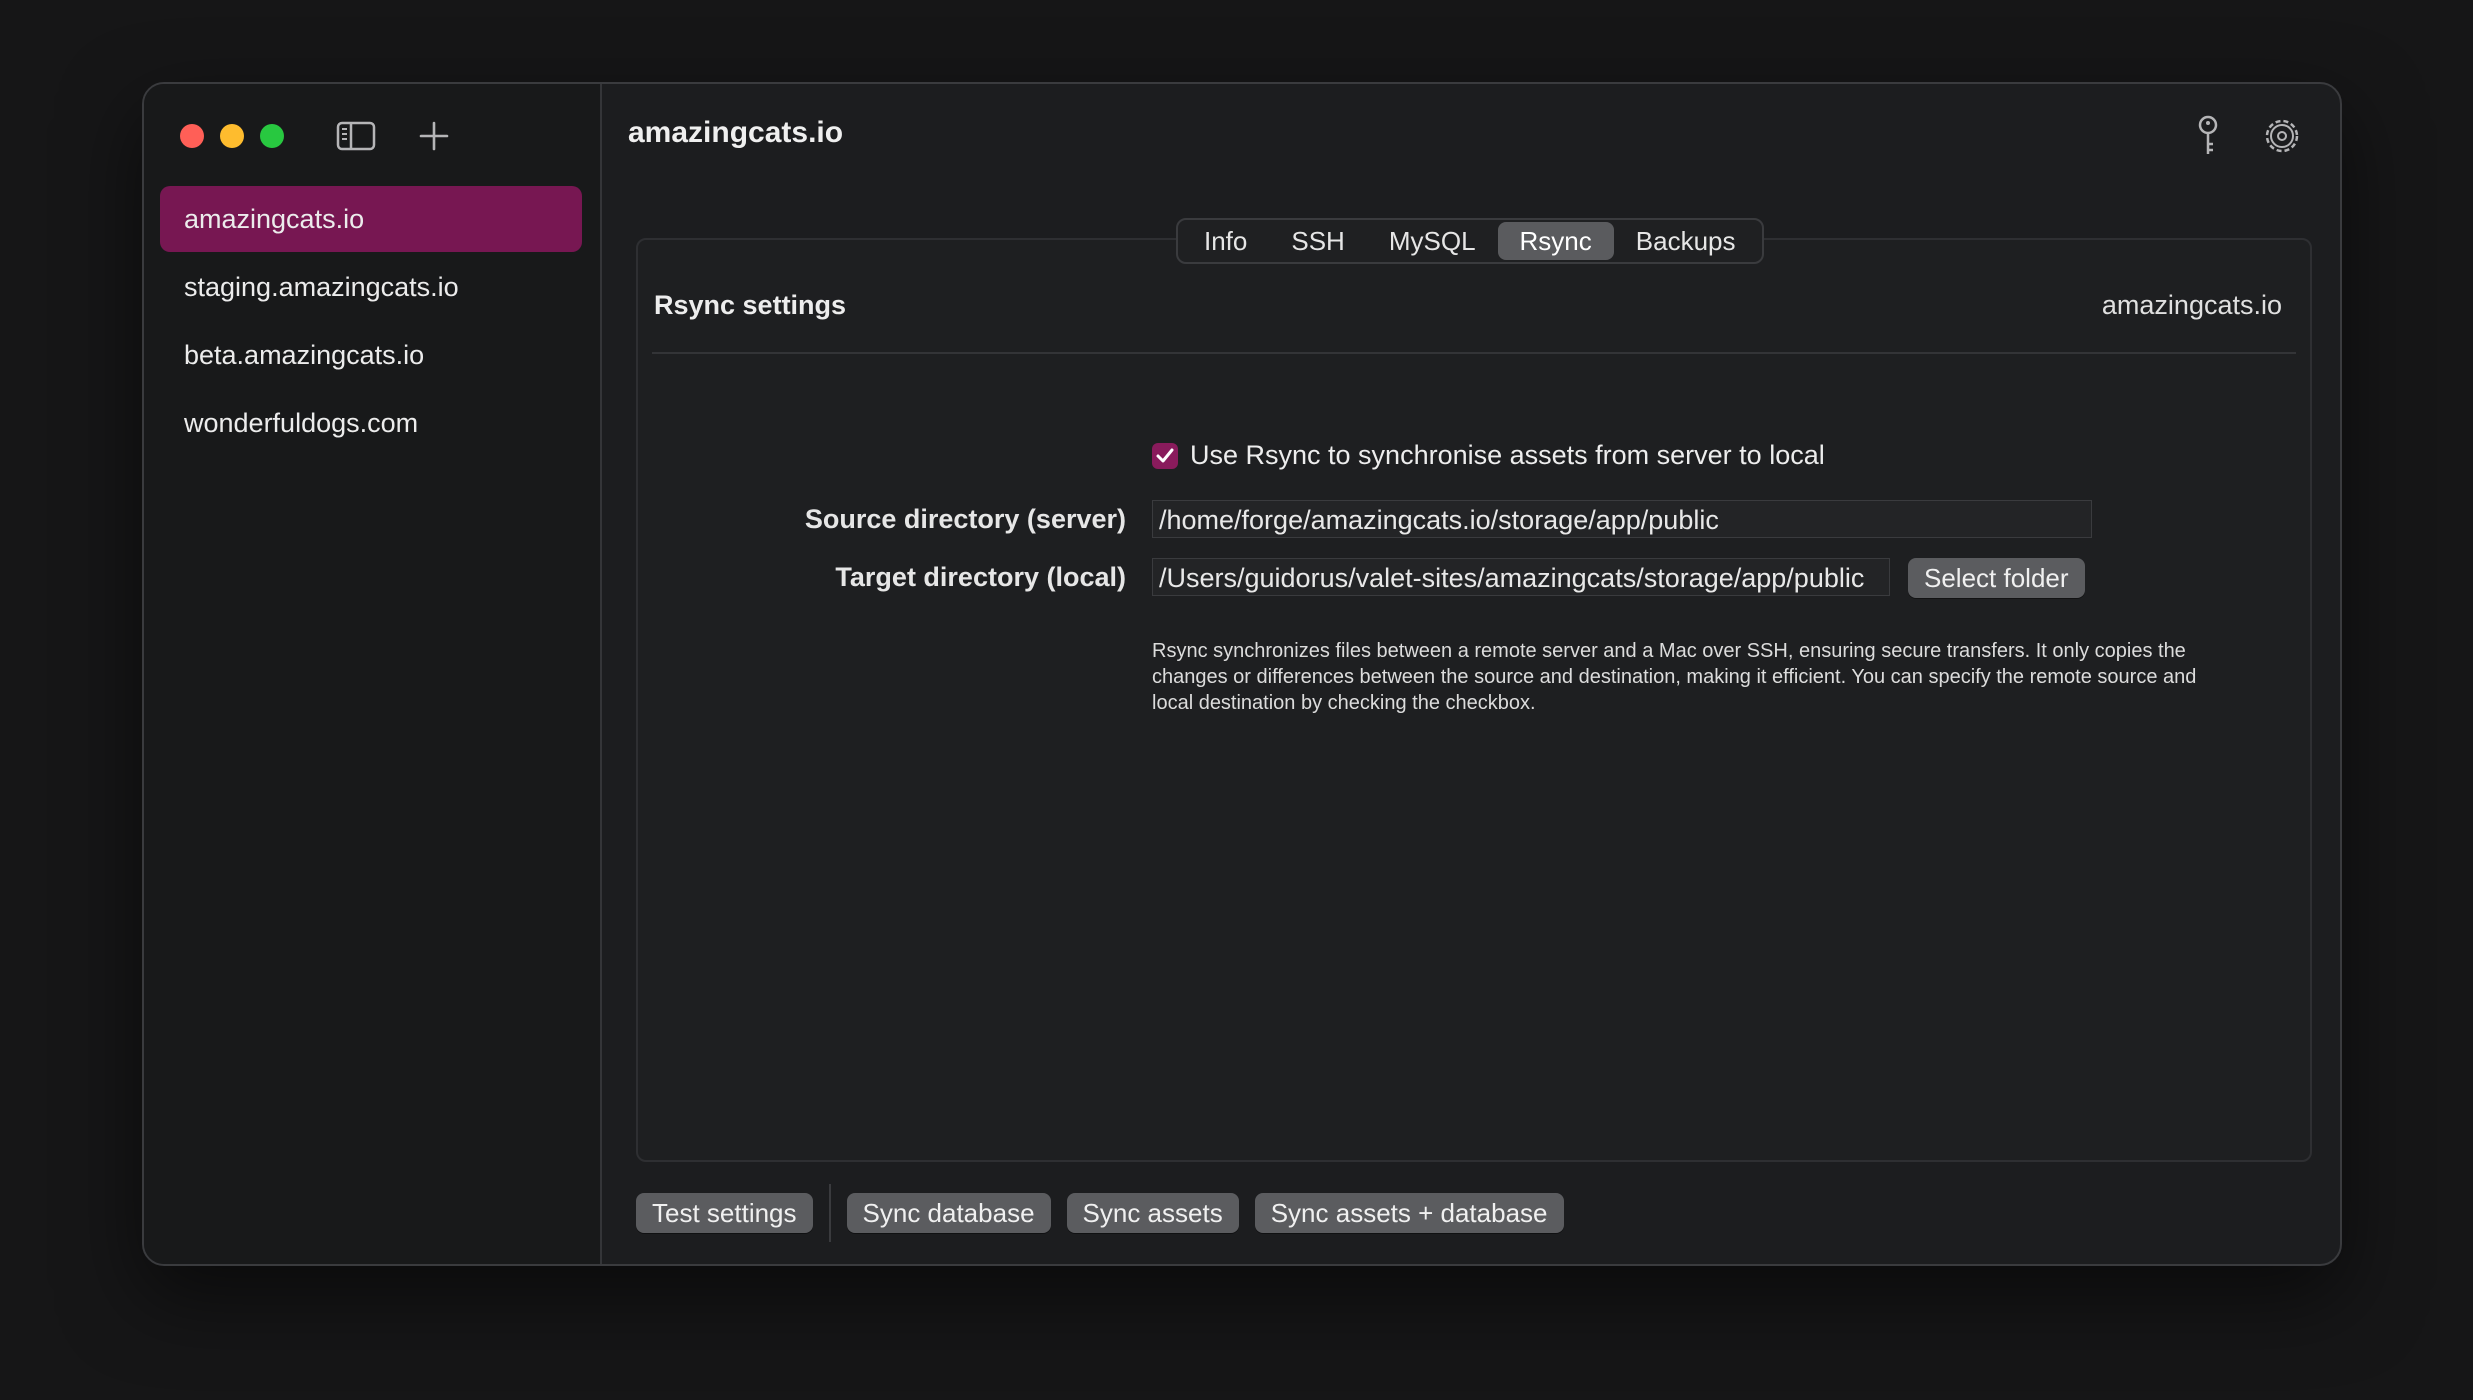 The width and height of the screenshot is (2473, 1400). Describe the element at coordinates (274, 218) in the screenshot. I see `sidebar-item-label: amazingcats.io` at that location.